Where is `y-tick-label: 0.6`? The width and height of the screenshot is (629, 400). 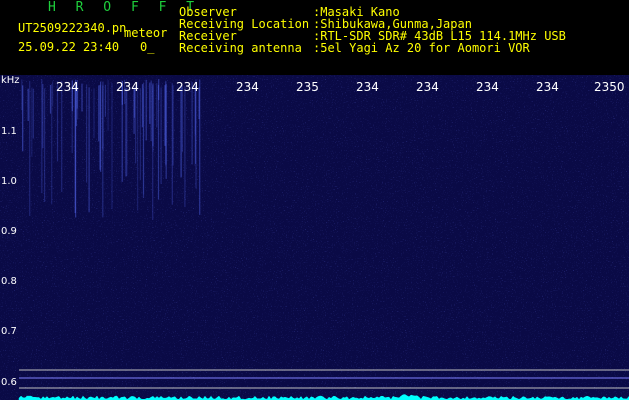 y-tick-label: 0.6 is located at coordinates (9, 382).